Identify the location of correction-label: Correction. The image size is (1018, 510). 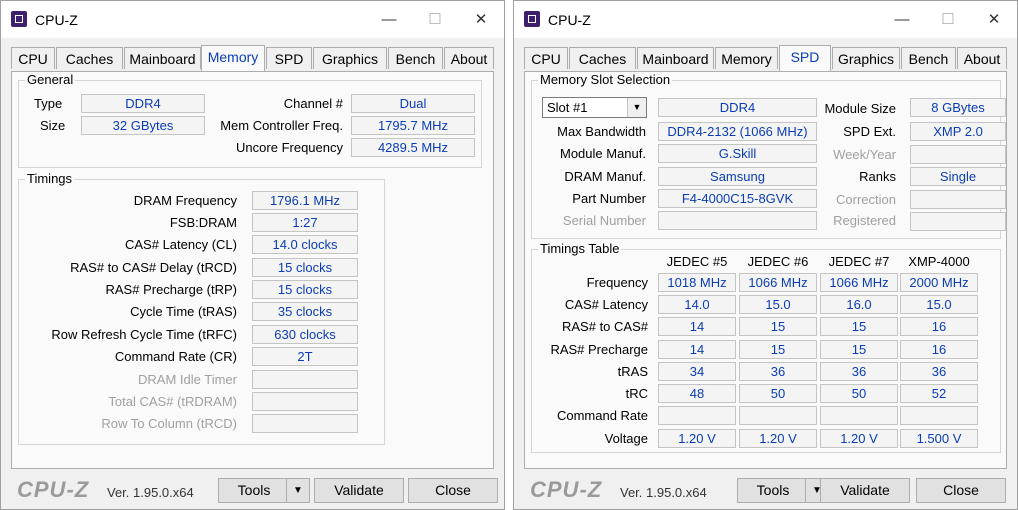
(866, 199).